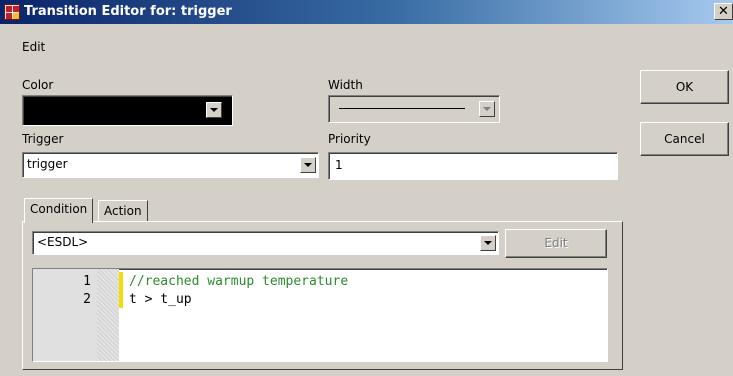 Image resolution: width=733 pixels, height=376 pixels. I want to click on close-button: ✕, so click(723, 11).